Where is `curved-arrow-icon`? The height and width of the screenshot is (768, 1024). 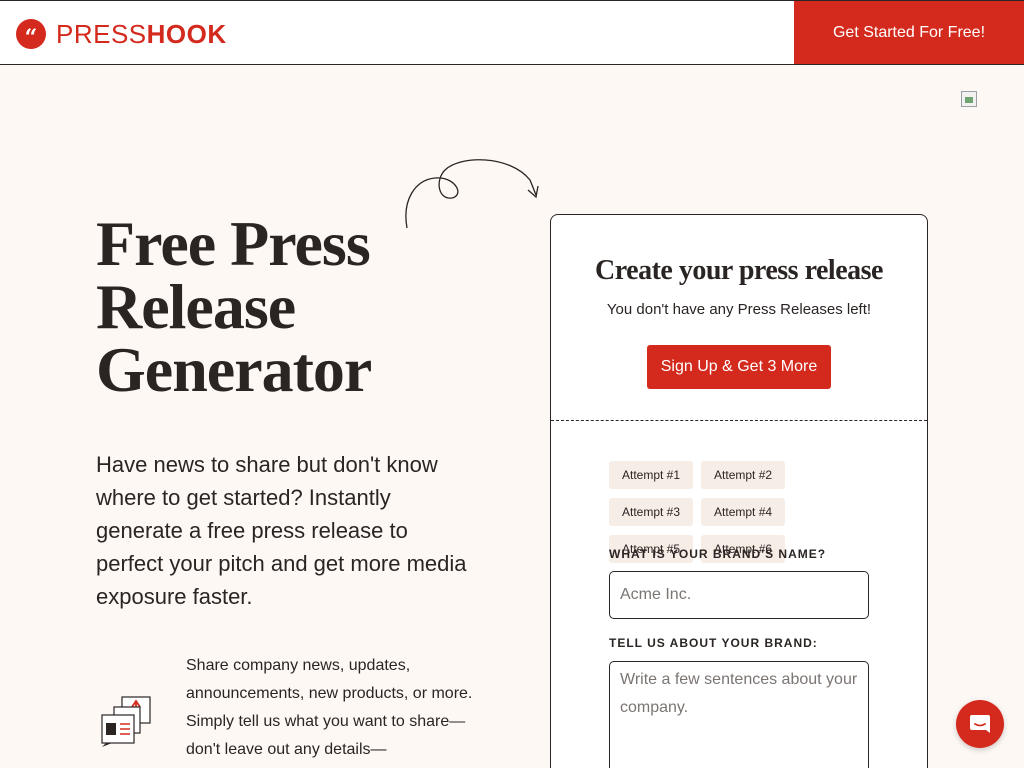 curved-arrow-icon is located at coordinates (472, 194).